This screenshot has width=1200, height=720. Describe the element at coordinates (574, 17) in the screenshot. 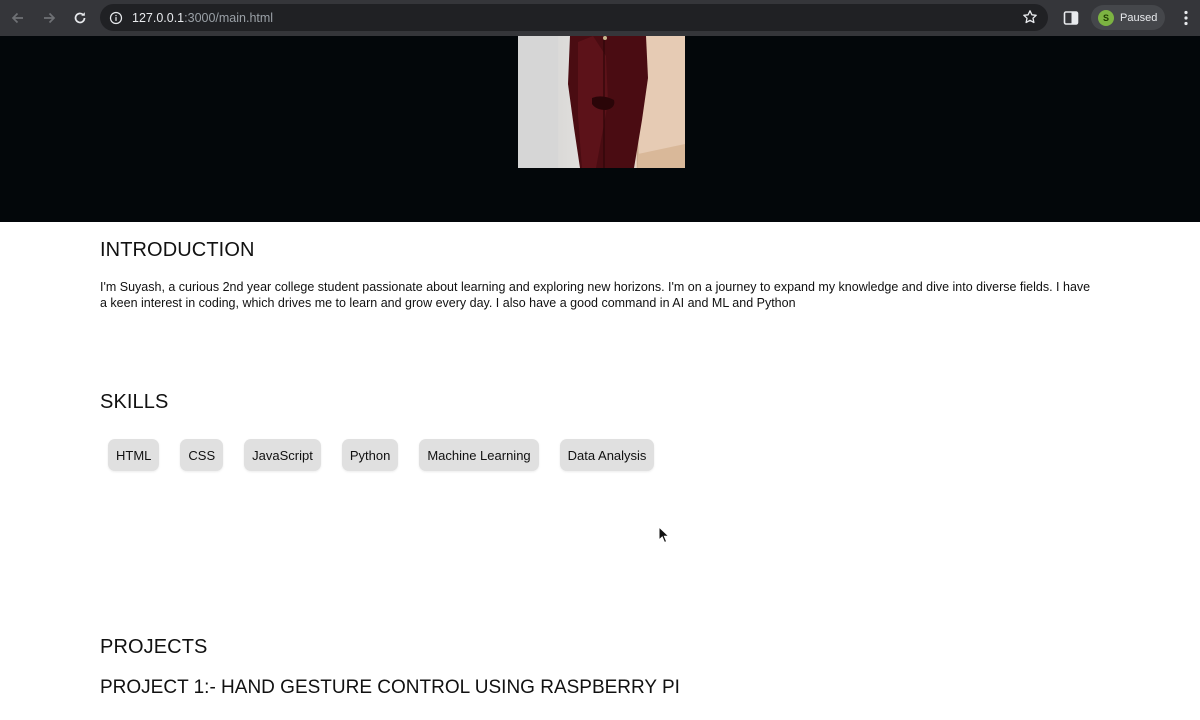

I see `address-bar: 127.0.0.1:3000/main.html` at that location.